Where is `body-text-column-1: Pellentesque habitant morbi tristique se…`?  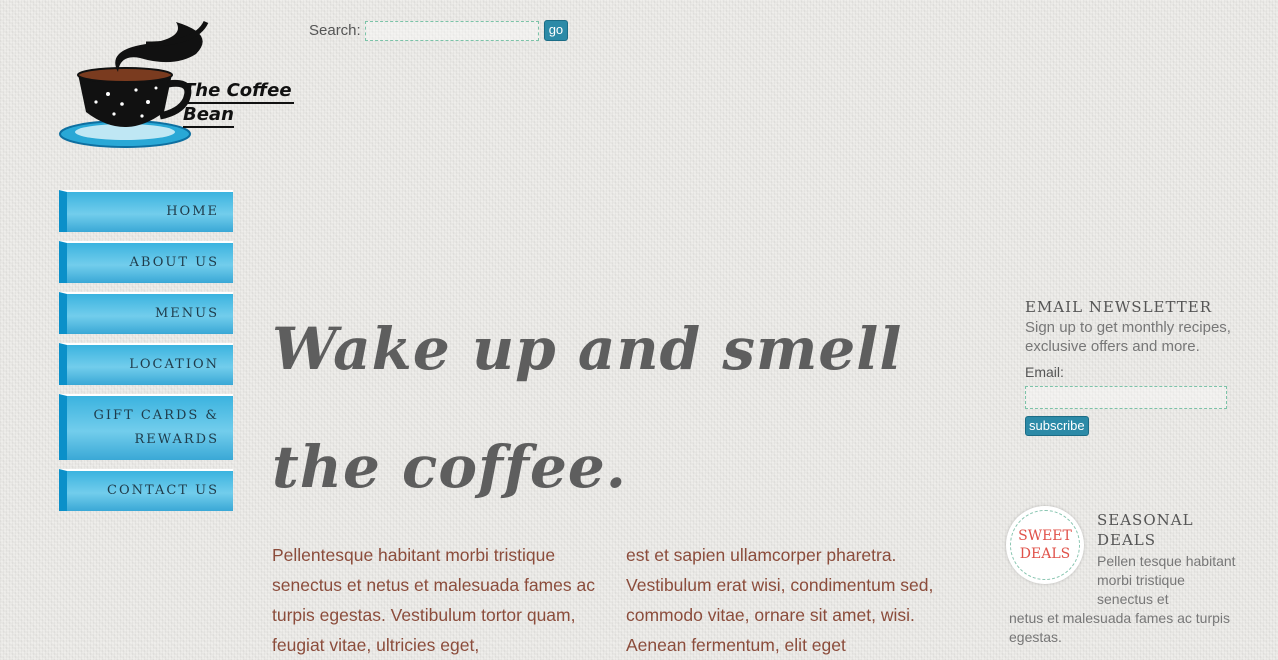 body-text-column-1: Pellentesque habitant morbi tristique se… is located at coordinates (433, 600).